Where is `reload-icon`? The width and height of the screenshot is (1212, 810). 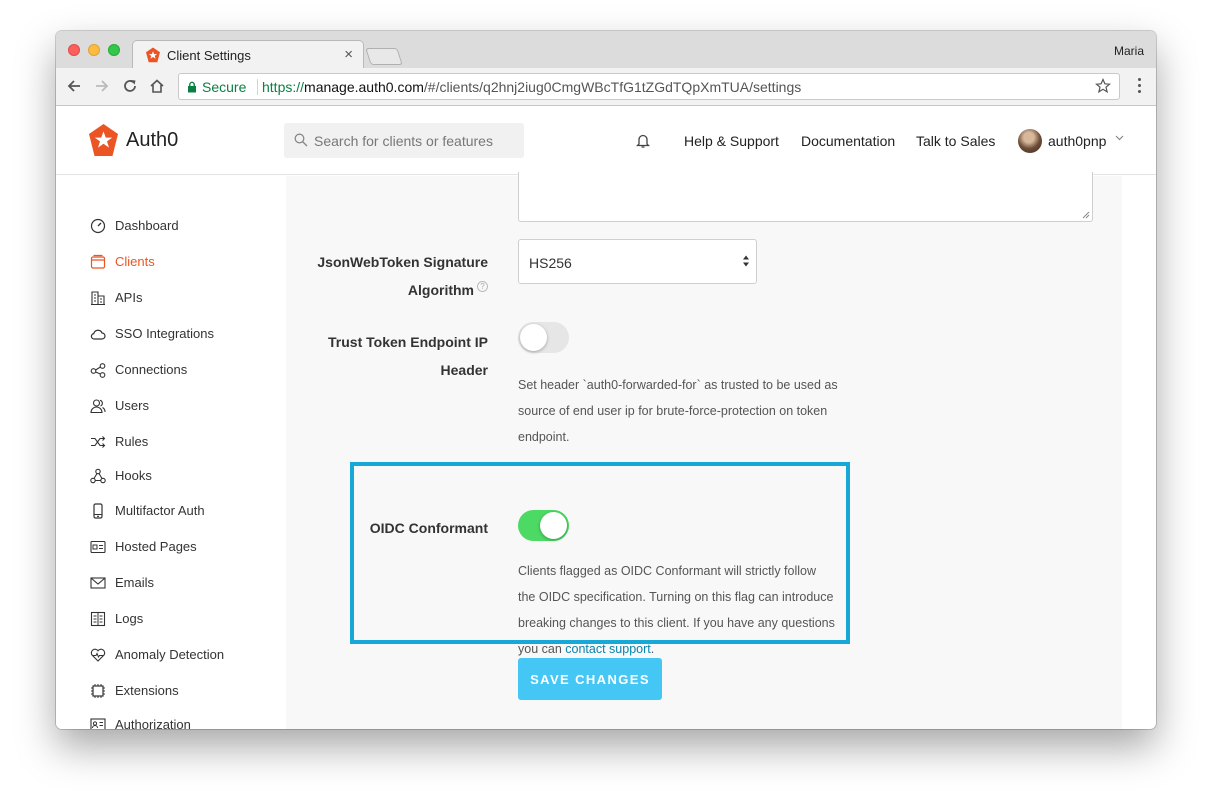 reload-icon is located at coordinates (130, 86).